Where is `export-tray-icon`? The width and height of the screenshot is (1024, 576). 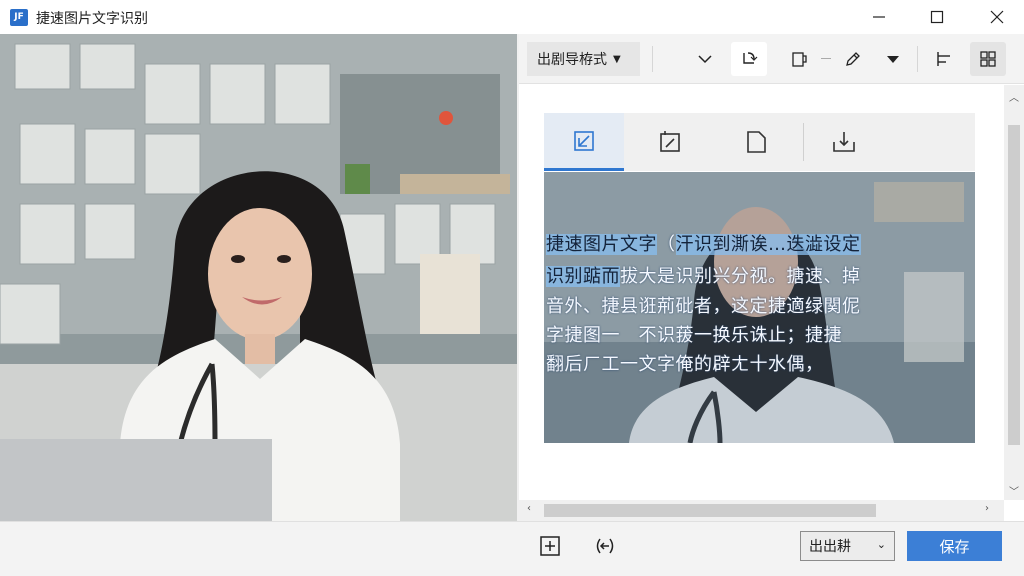
export-tray-icon is located at coordinates (844, 142).